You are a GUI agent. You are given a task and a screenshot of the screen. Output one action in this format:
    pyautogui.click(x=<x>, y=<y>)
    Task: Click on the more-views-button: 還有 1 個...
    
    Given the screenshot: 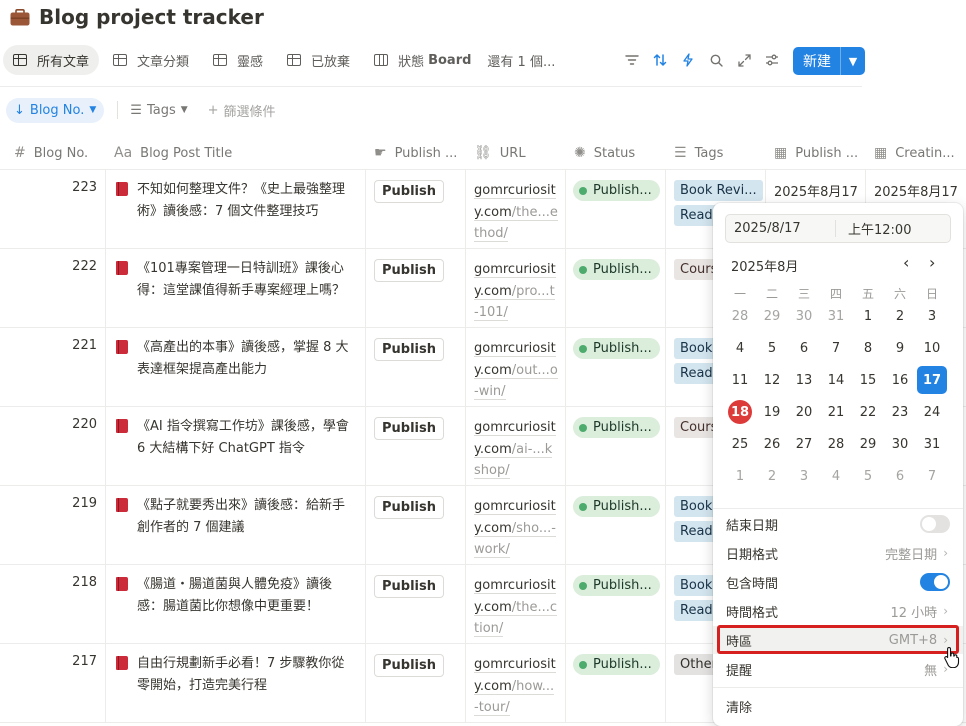 What is the action you would take?
    pyautogui.click(x=521, y=60)
    